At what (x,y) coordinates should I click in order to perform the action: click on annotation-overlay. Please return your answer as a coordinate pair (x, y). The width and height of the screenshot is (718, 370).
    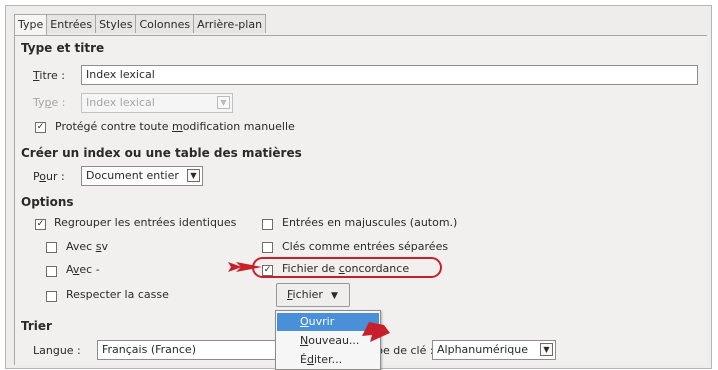
    Looking at the image, I should click on (309, 302).